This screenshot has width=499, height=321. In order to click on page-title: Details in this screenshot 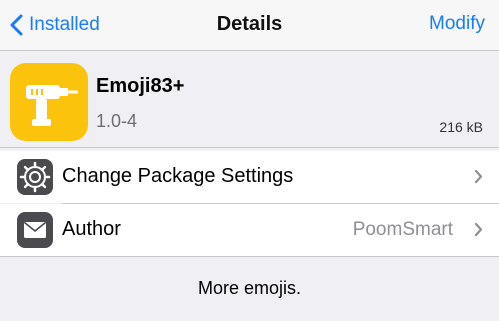, I will do `click(249, 24)`.